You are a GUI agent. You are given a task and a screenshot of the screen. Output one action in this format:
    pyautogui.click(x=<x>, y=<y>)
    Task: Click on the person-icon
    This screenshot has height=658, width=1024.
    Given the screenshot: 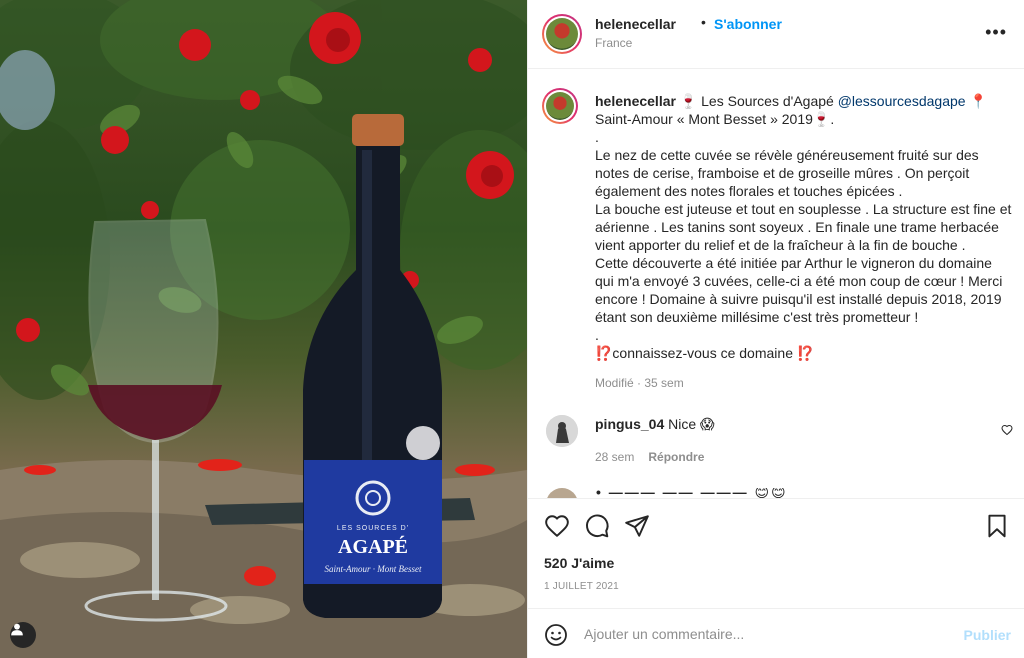 What is the action you would take?
    pyautogui.click(x=17, y=629)
    